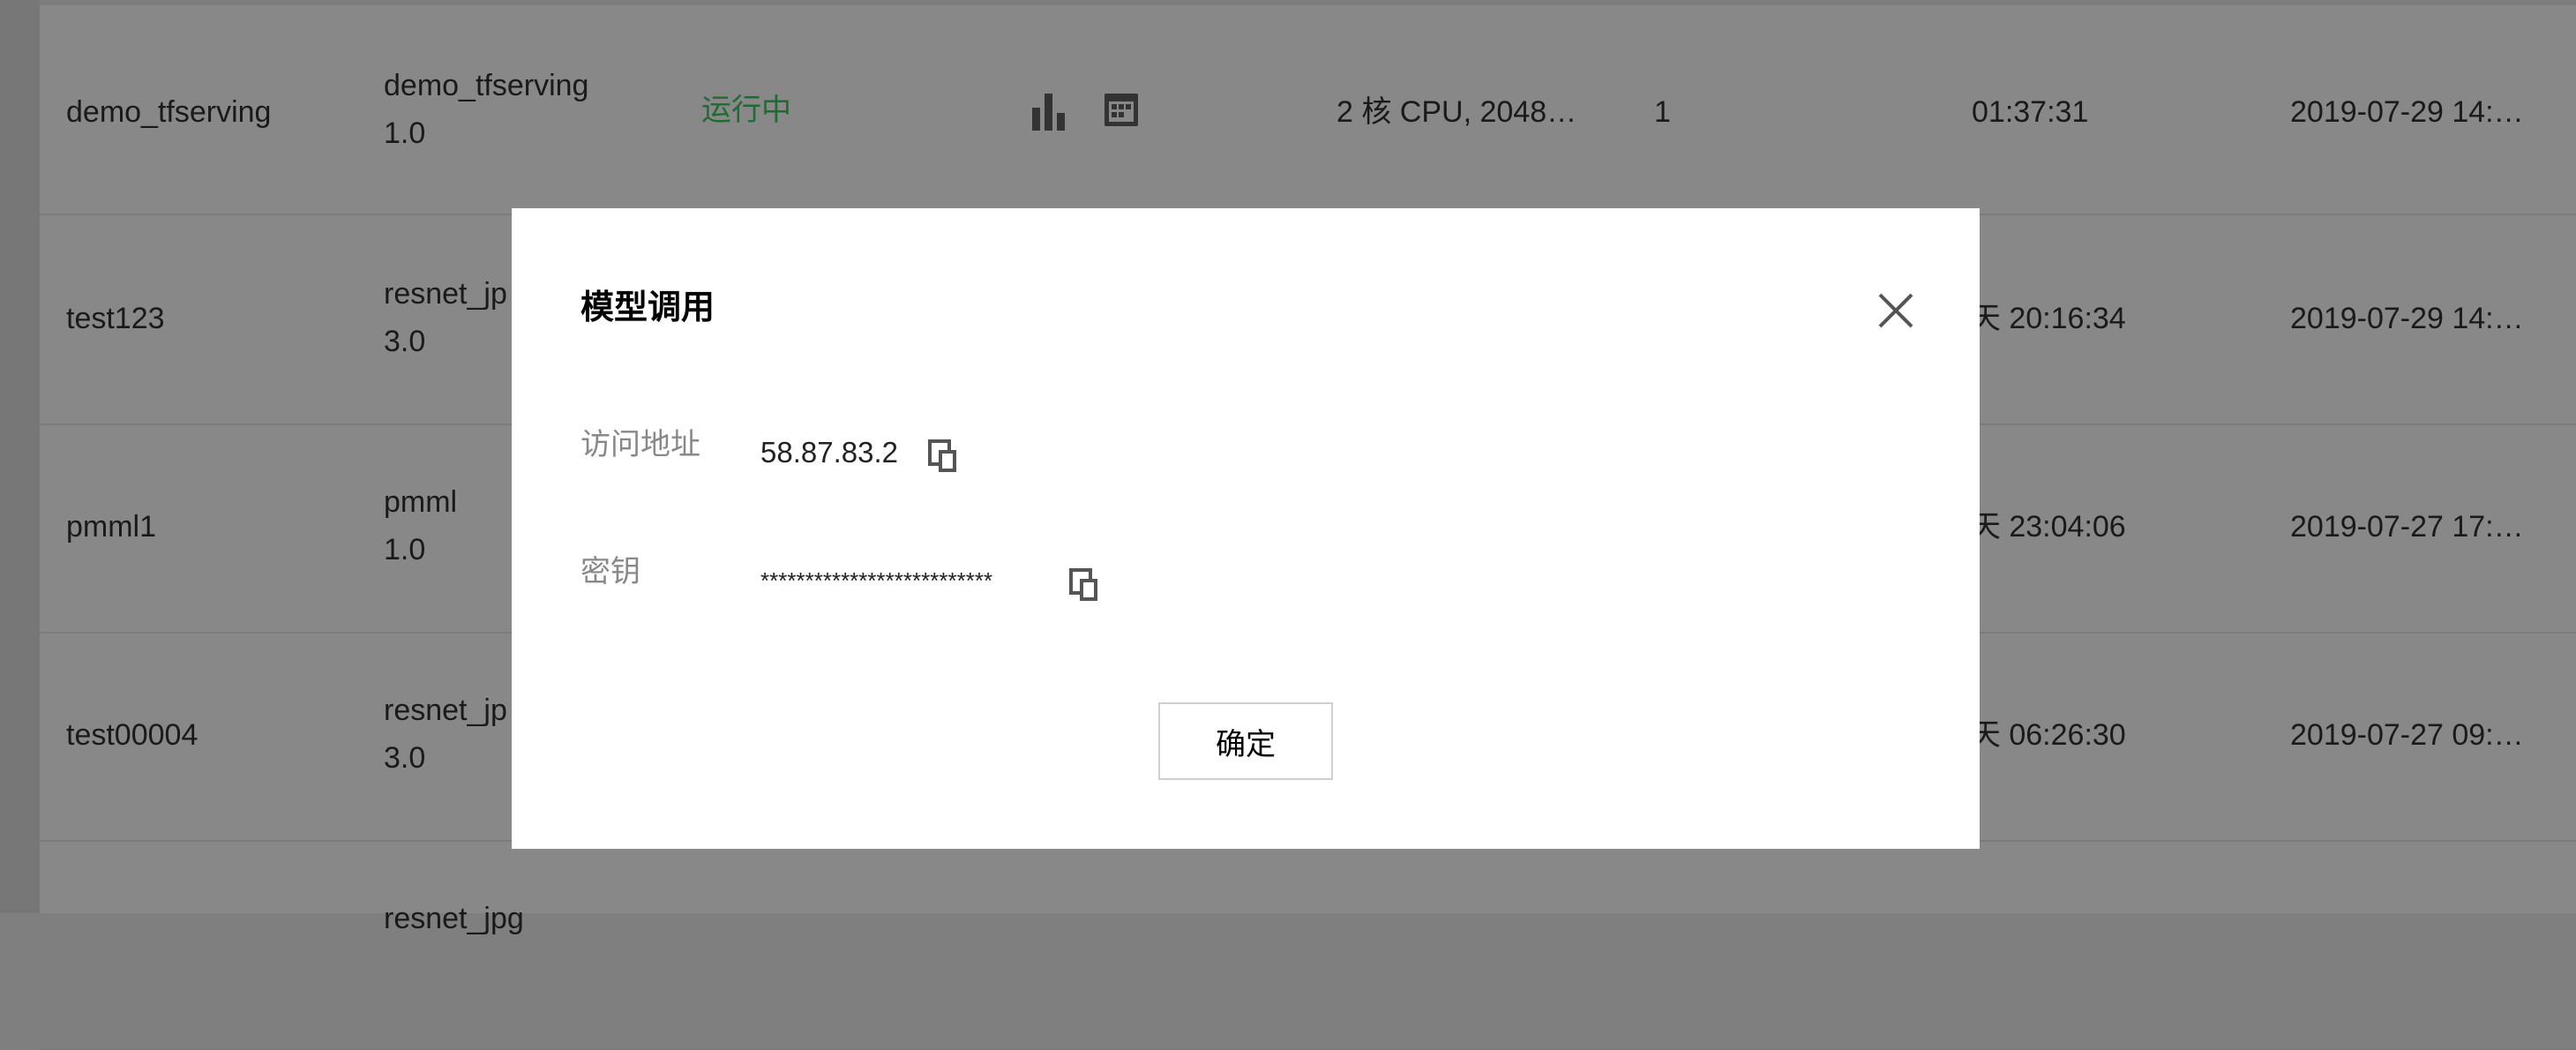 This screenshot has width=2576, height=1050. I want to click on calendar-icon, so click(1121, 109).